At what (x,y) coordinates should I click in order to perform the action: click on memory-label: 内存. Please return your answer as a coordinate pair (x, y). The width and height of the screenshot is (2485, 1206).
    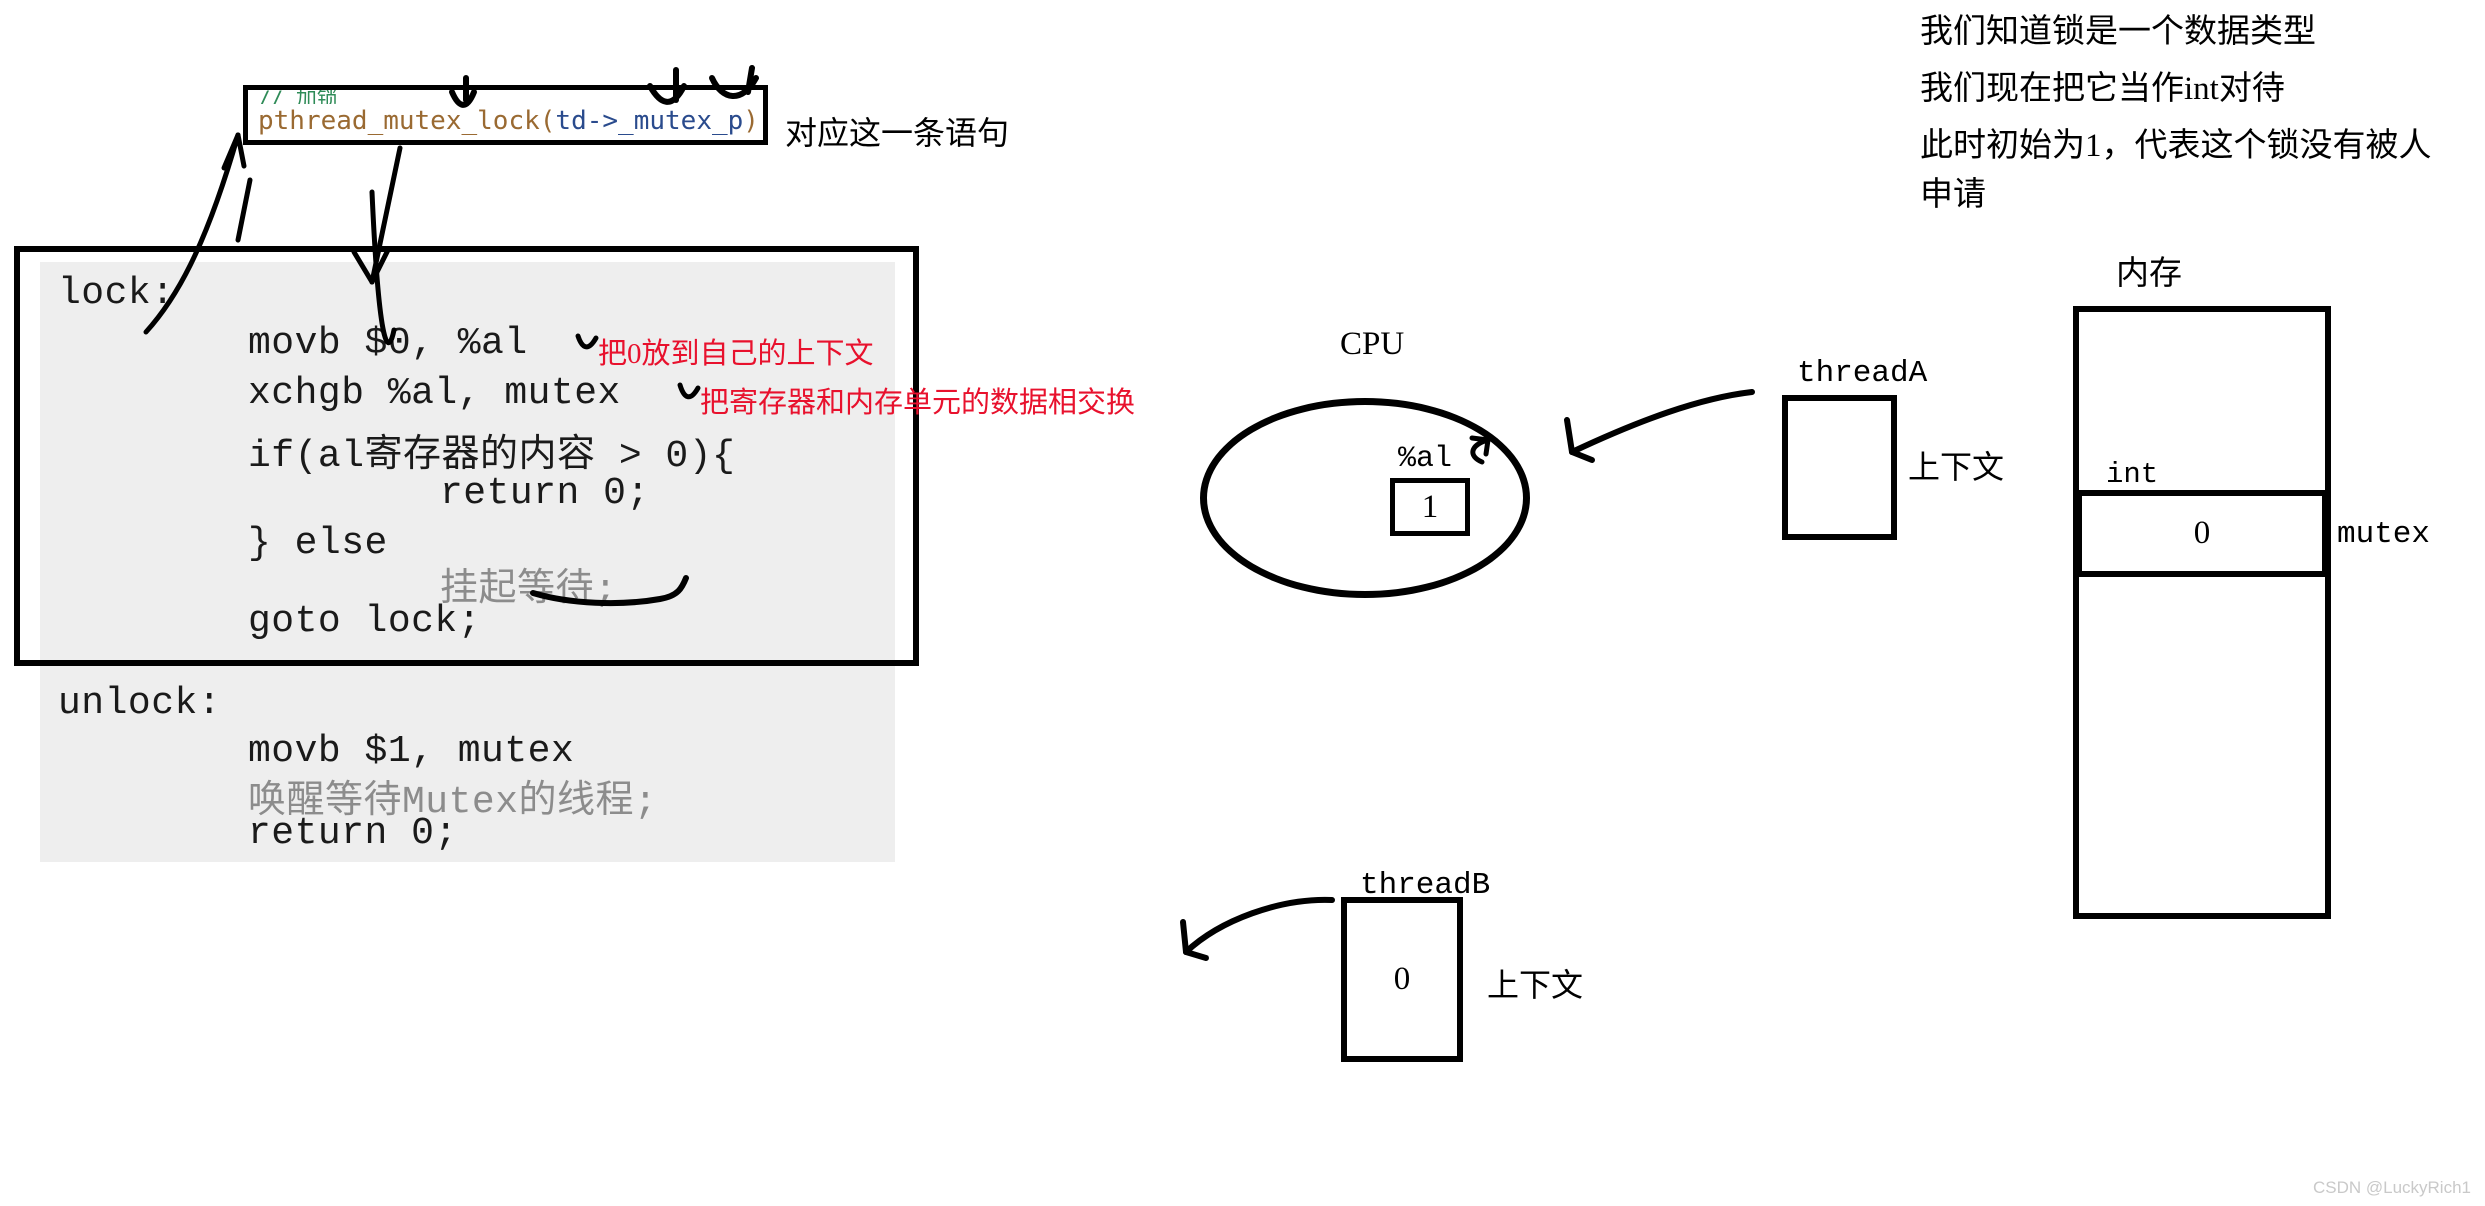
    Looking at the image, I should click on (2149, 274).